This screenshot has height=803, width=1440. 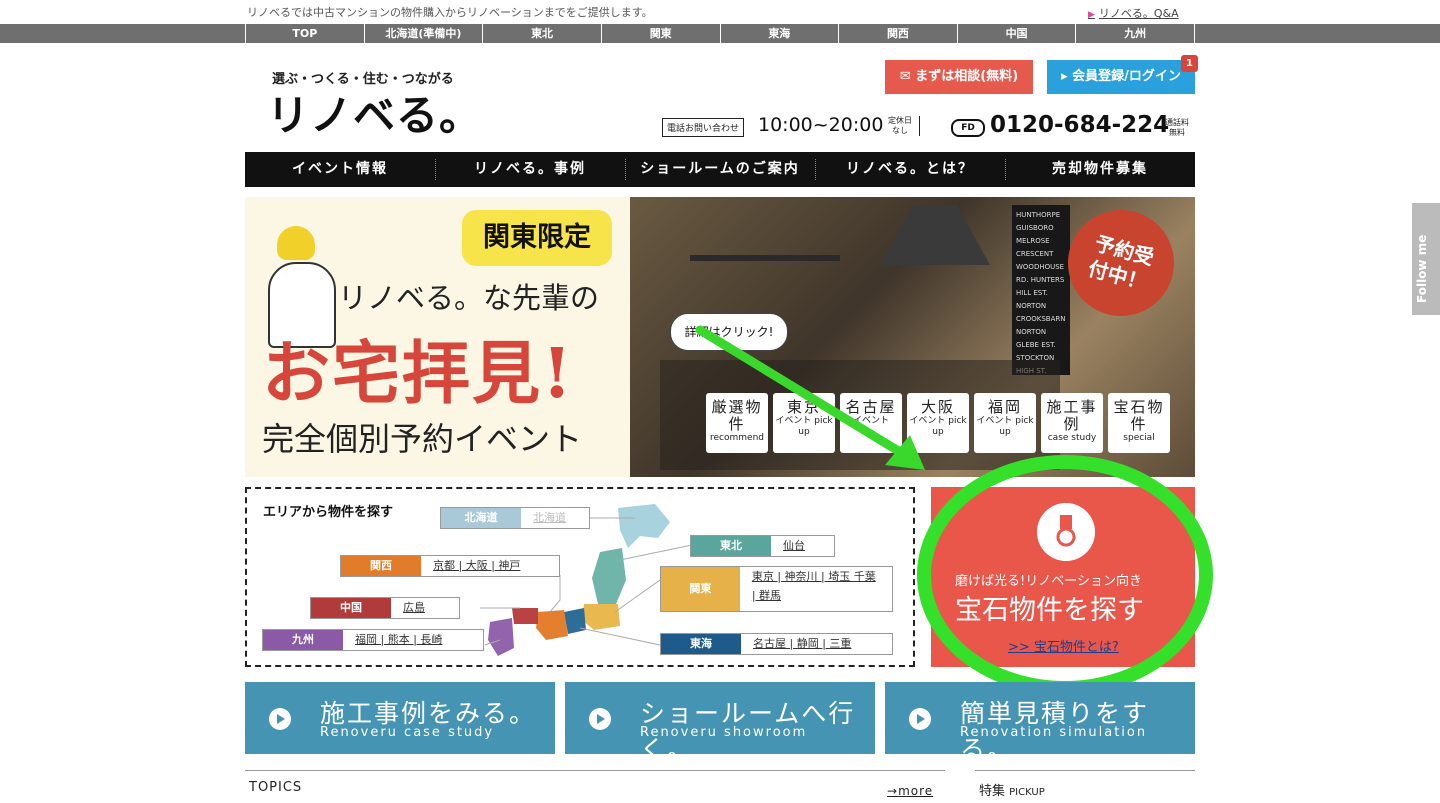 I want to click on qa-link: ▶ リノベる。Q&A, so click(x=1133, y=13).